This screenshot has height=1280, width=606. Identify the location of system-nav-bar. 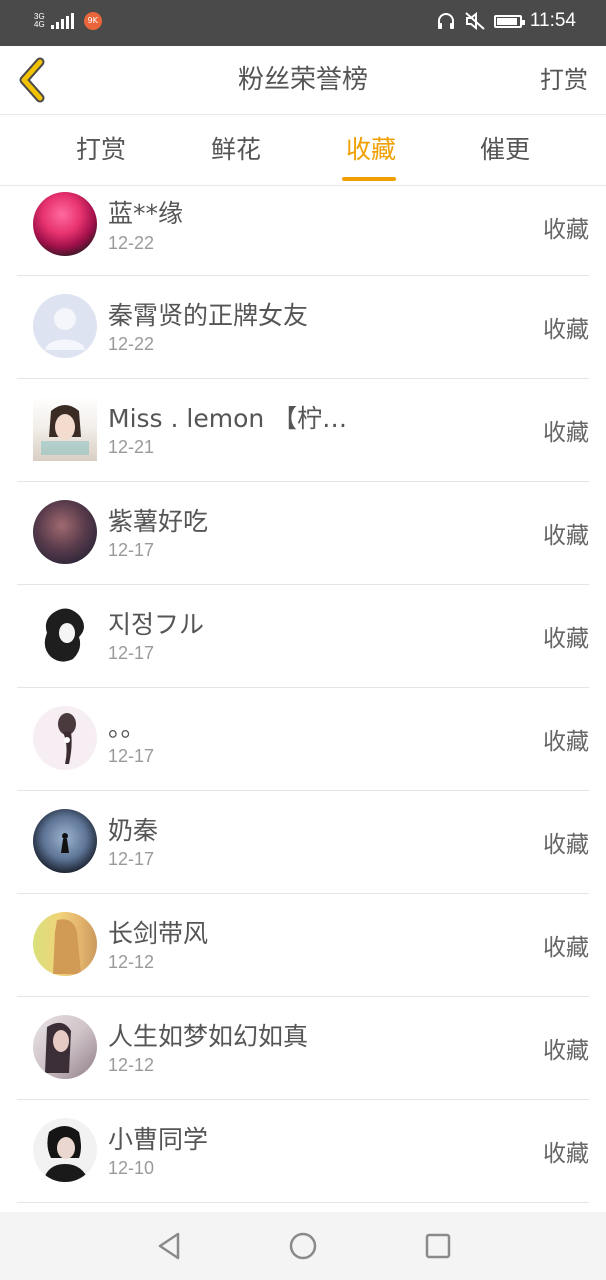
(303, 1246).